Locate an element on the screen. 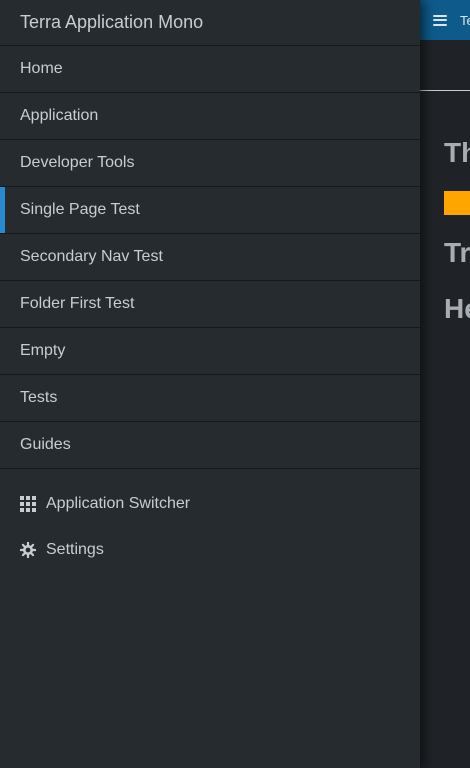  section-heading: Try is located at coordinates (457, 252).